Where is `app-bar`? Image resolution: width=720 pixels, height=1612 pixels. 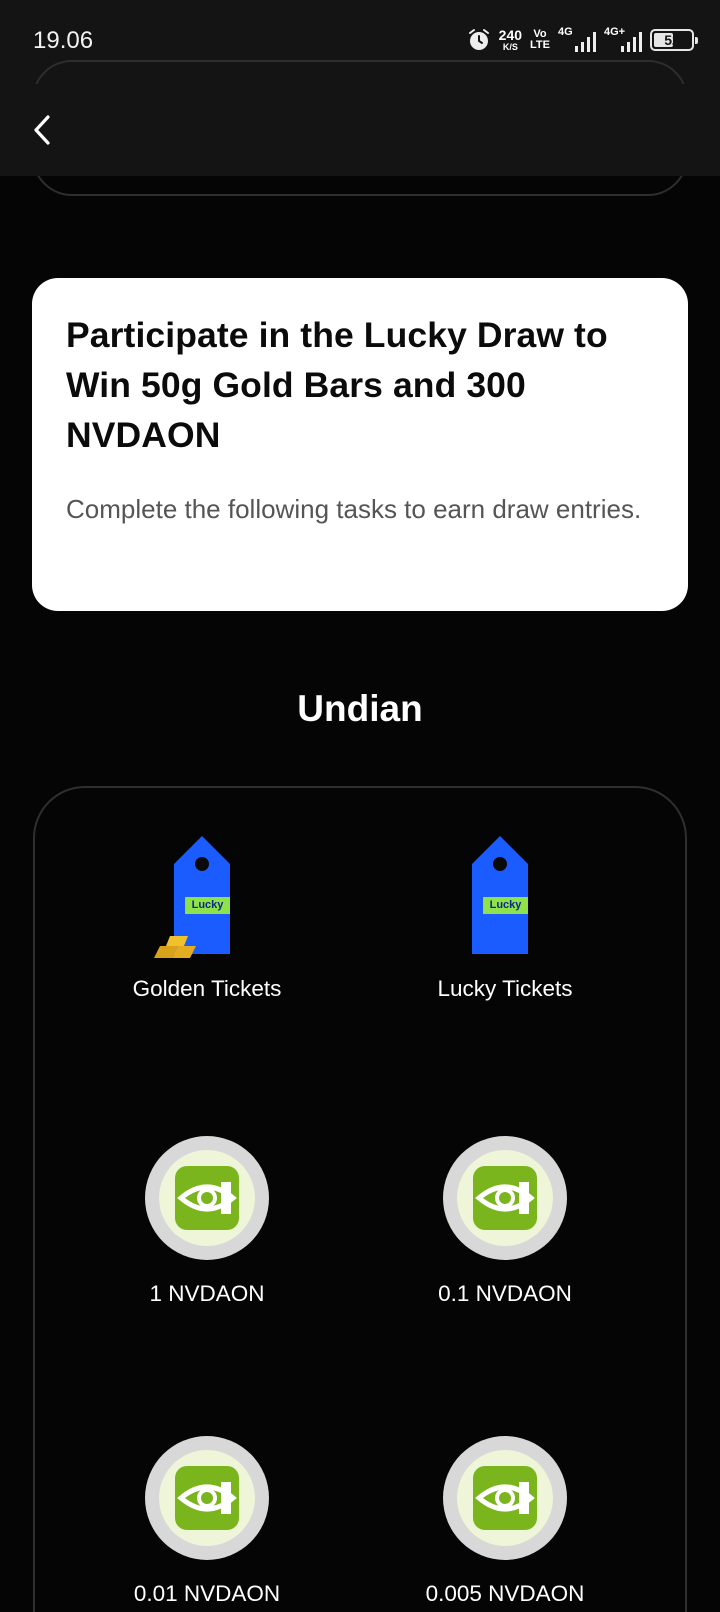 app-bar is located at coordinates (360, 130).